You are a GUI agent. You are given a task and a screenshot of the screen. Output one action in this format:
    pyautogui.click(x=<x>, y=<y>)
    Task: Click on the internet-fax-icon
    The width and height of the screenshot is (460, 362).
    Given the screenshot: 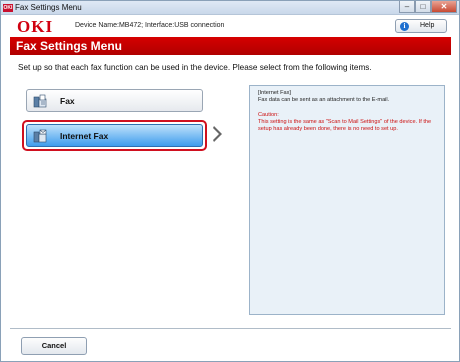 What is the action you would take?
    pyautogui.click(x=40, y=136)
    